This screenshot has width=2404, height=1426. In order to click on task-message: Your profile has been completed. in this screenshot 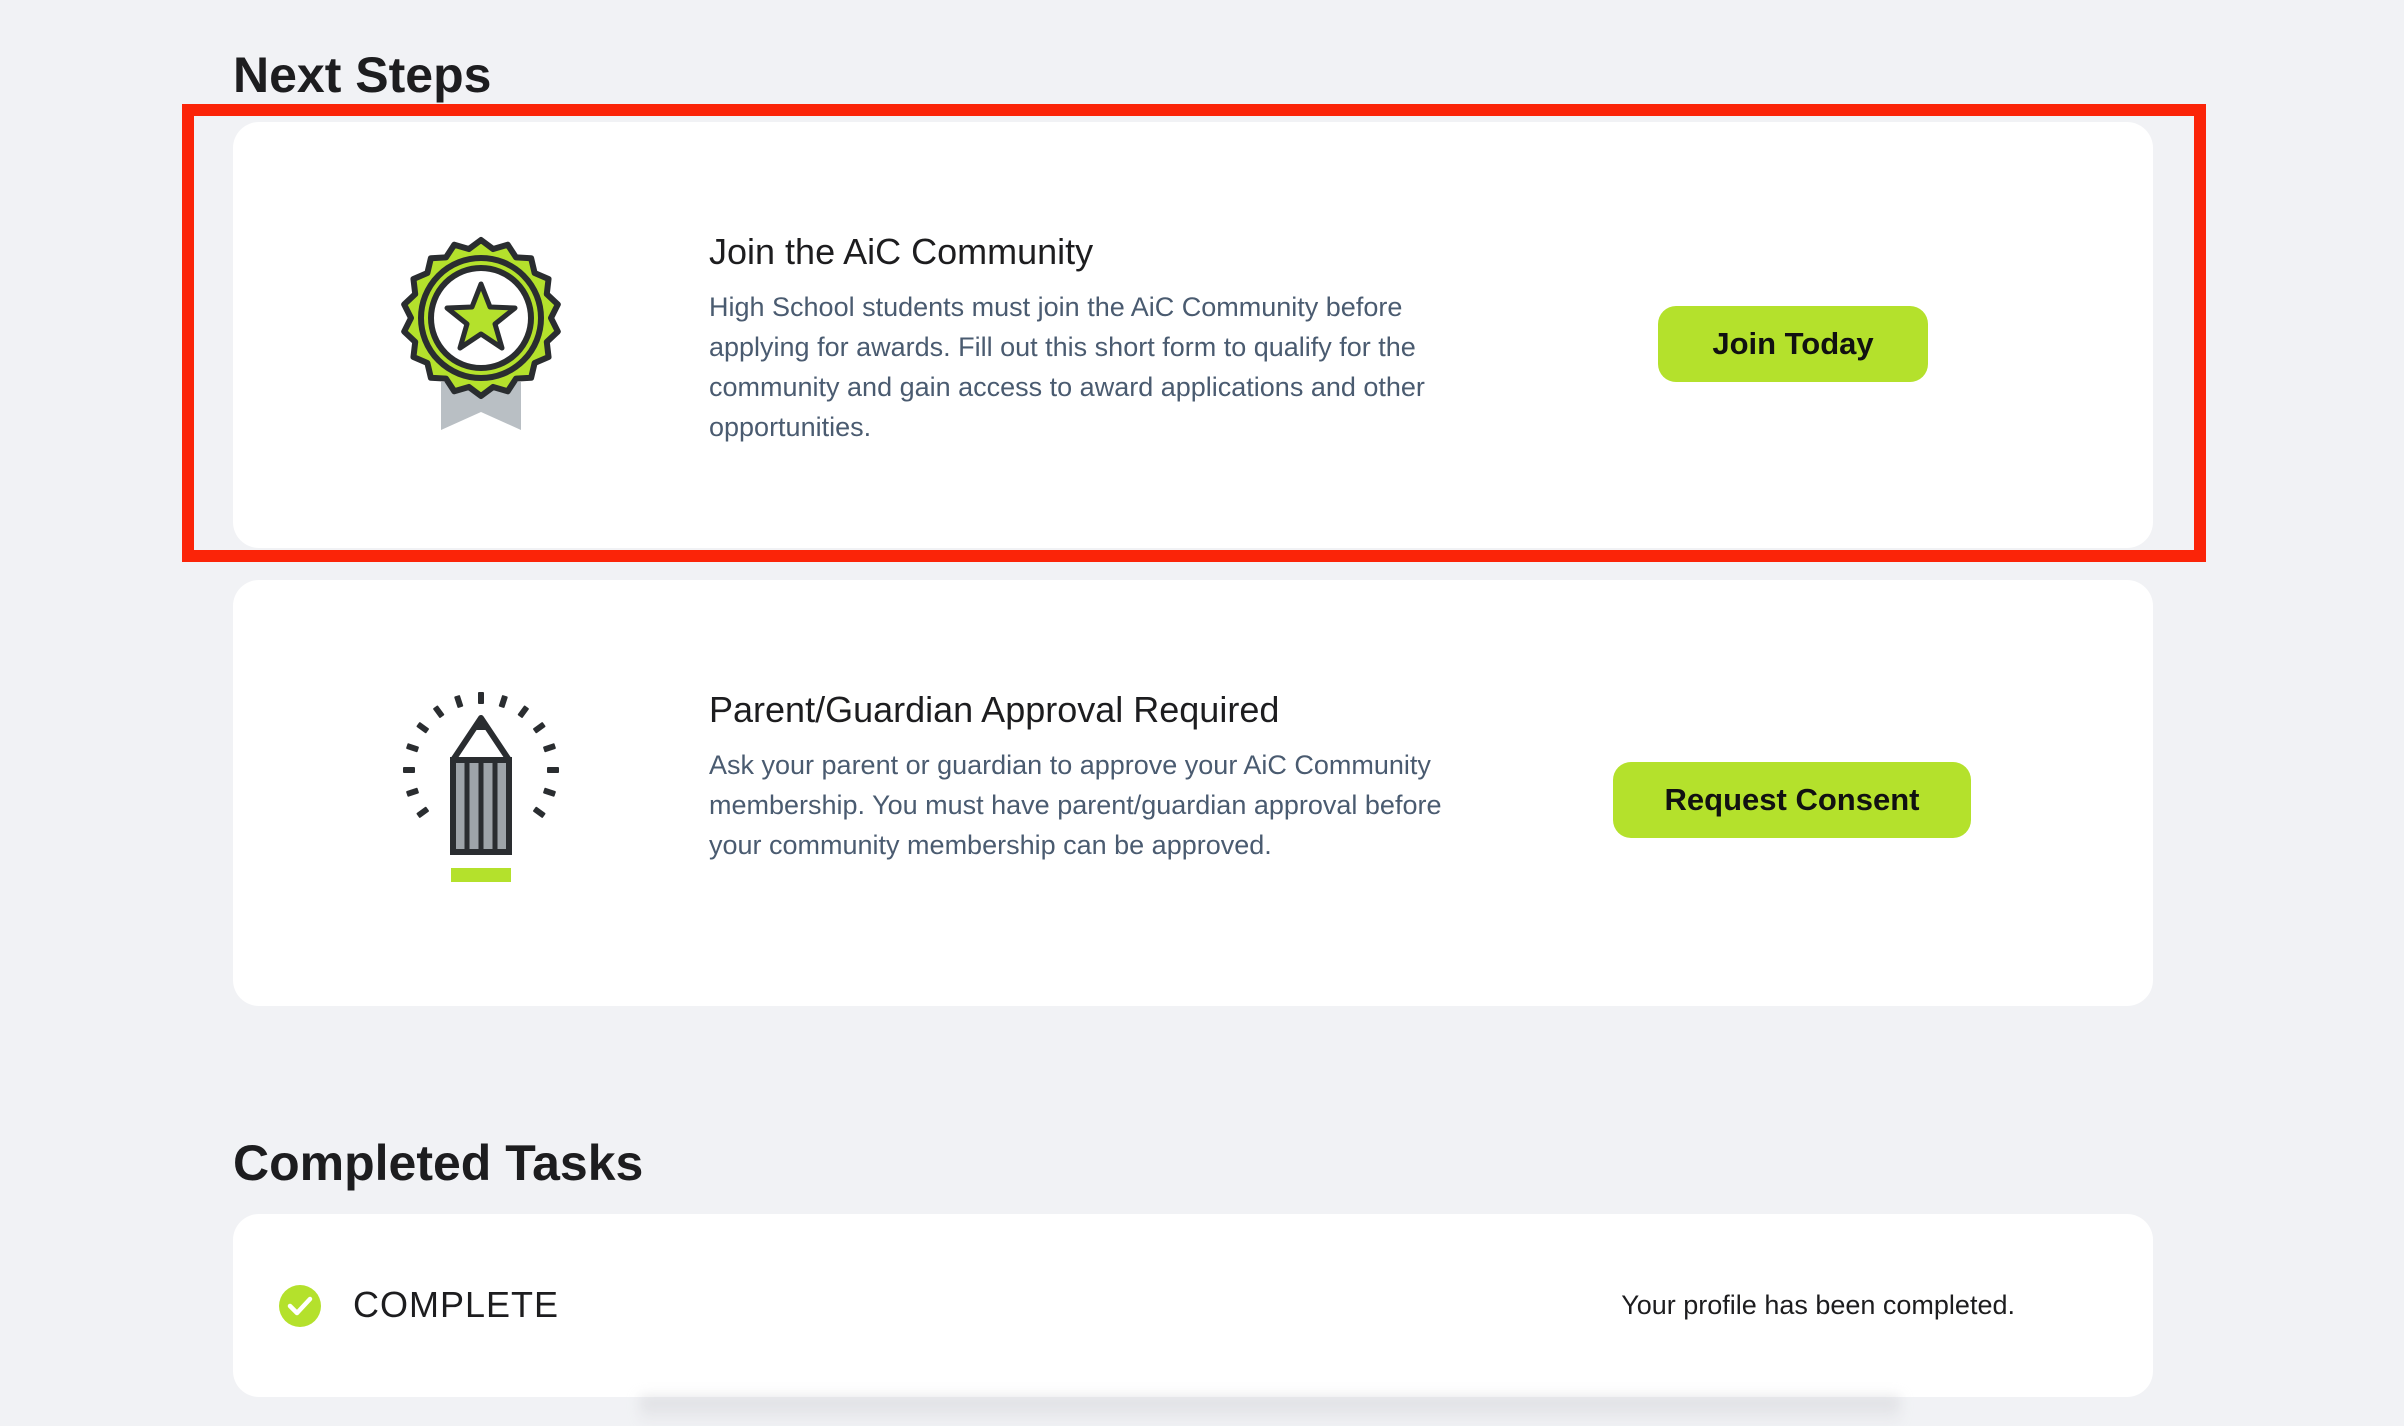, I will do `click(1818, 1305)`.